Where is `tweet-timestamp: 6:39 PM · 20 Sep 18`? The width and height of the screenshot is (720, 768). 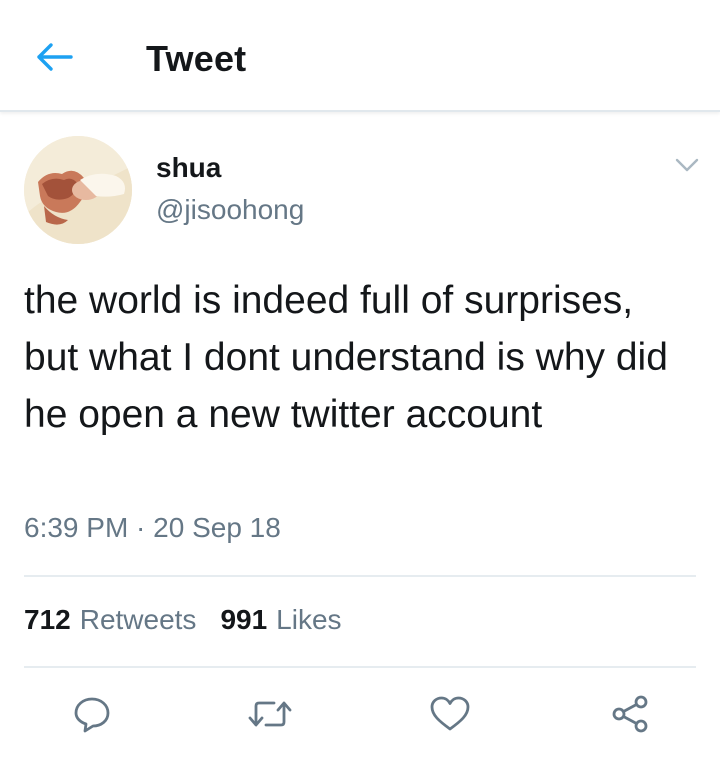 tweet-timestamp: 6:39 PM · 20 Sep 18 is located at coordinates (152, 527).